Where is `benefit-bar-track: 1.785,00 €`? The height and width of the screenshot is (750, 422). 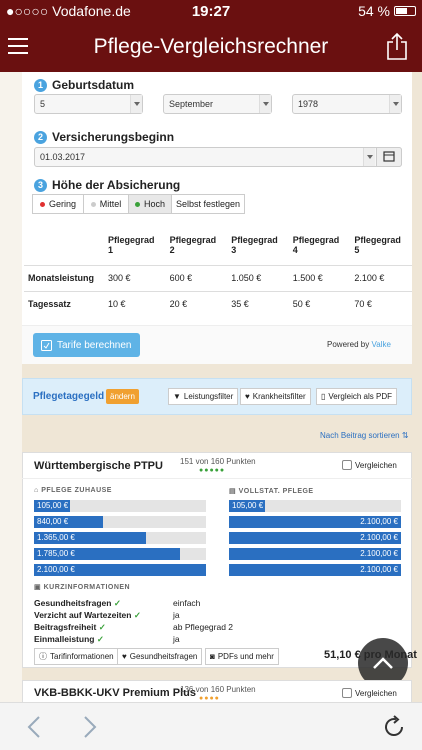 benefit-bar-track: 1.785,00 € is located at coordinates (120, 554).